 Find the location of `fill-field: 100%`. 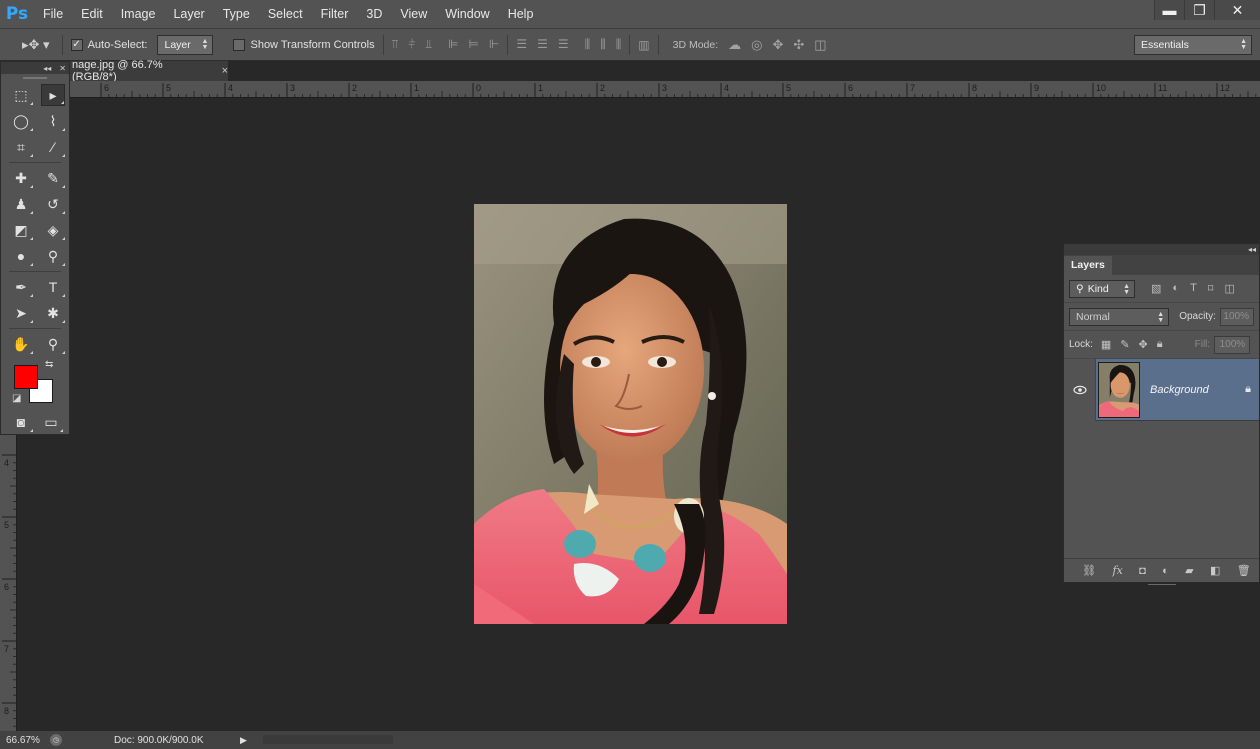

fill-field: 100% is located at coordinates (1232, 344).